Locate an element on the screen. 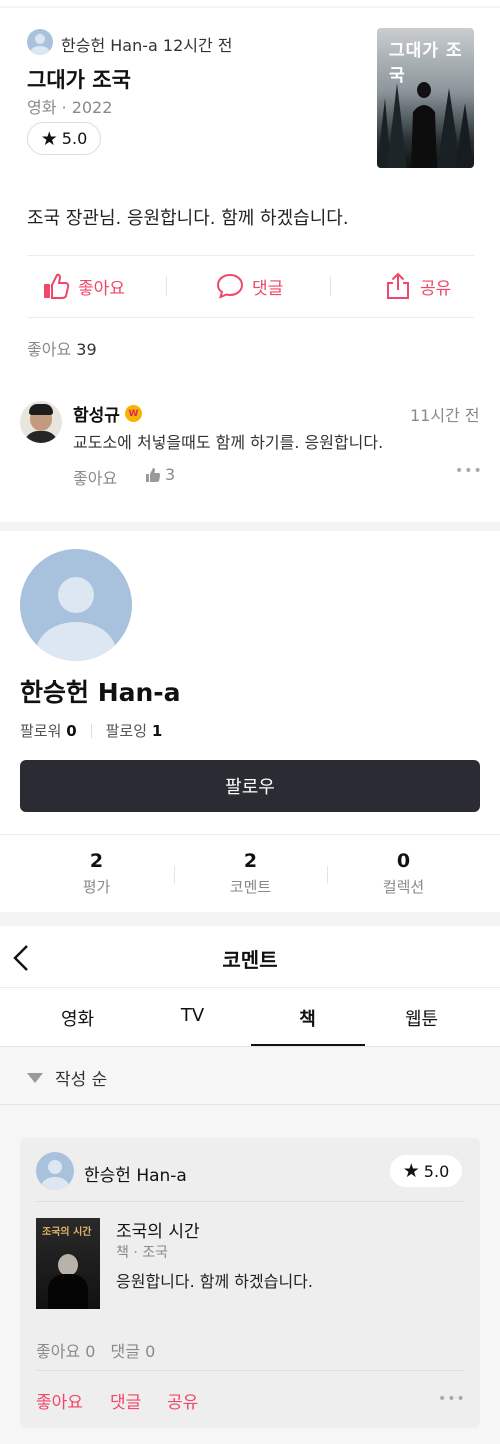  card-rating-chip: ★ 5.0 is located at coordinates (426, 1171).